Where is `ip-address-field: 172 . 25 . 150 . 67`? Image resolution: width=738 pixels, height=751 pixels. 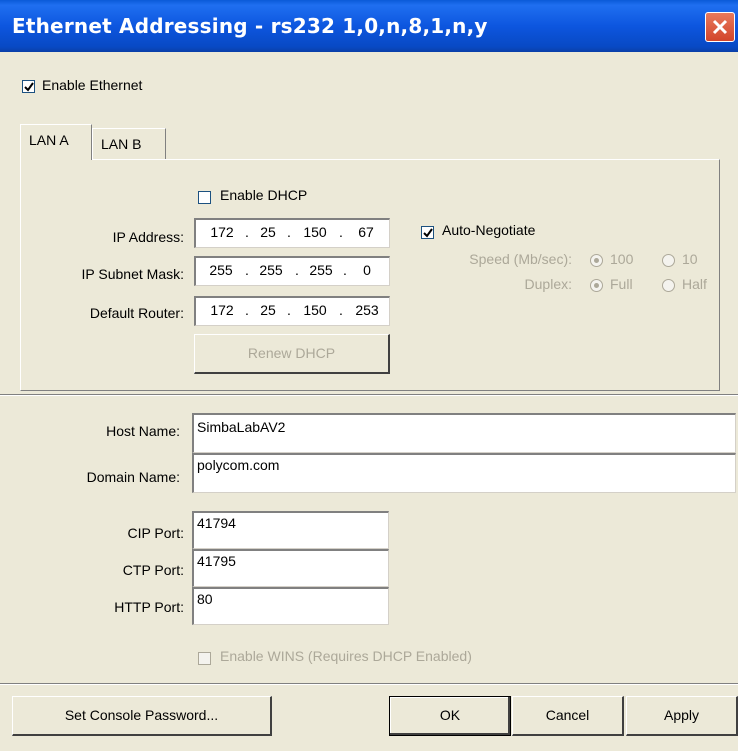
ip-address-field: 172 . 25 . 150 . 67 is located at coordinates (292, 233).